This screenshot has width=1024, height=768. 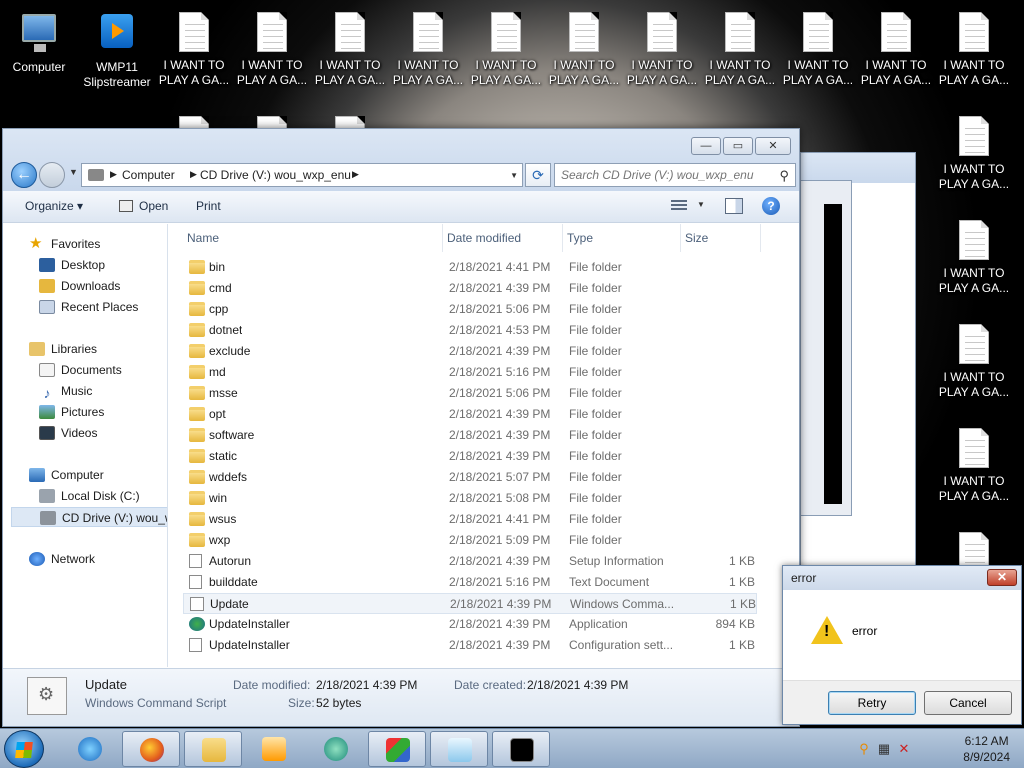 I want to click on history-dropdown-icon: ▼, so click(x=73, y=172).